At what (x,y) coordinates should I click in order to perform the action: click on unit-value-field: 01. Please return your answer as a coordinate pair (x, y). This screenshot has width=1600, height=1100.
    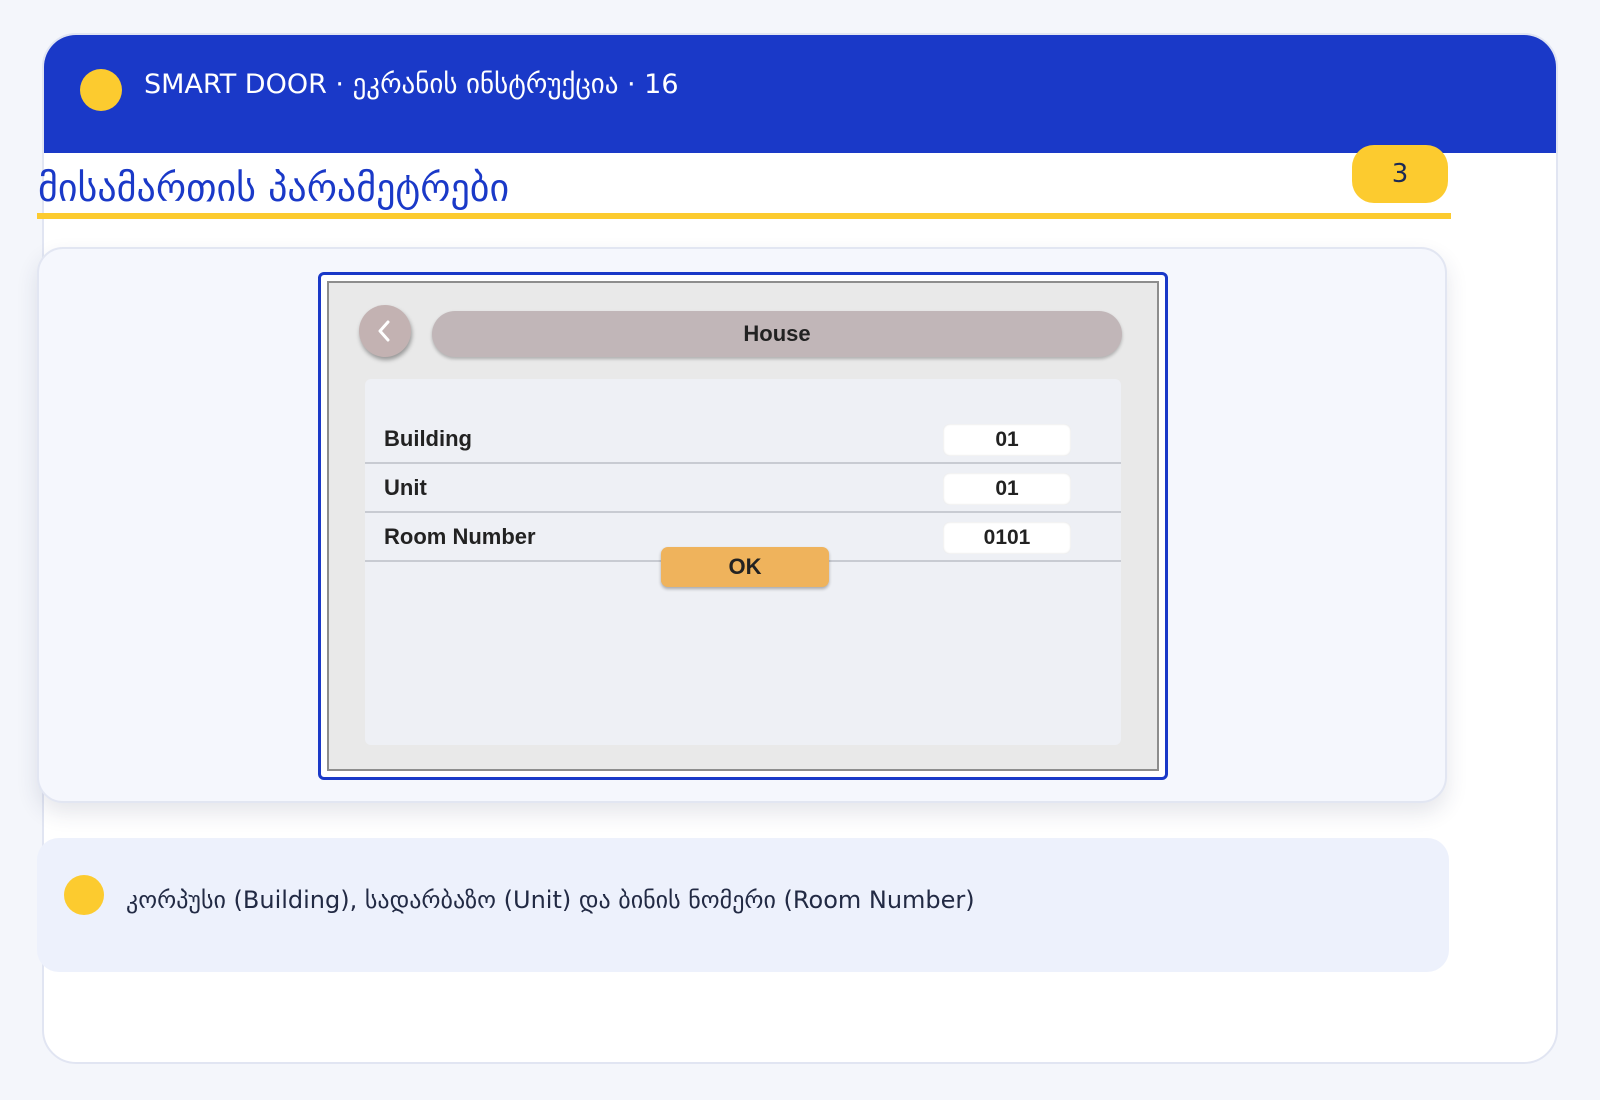
    Looking at the image, I should click on (1007, 489).